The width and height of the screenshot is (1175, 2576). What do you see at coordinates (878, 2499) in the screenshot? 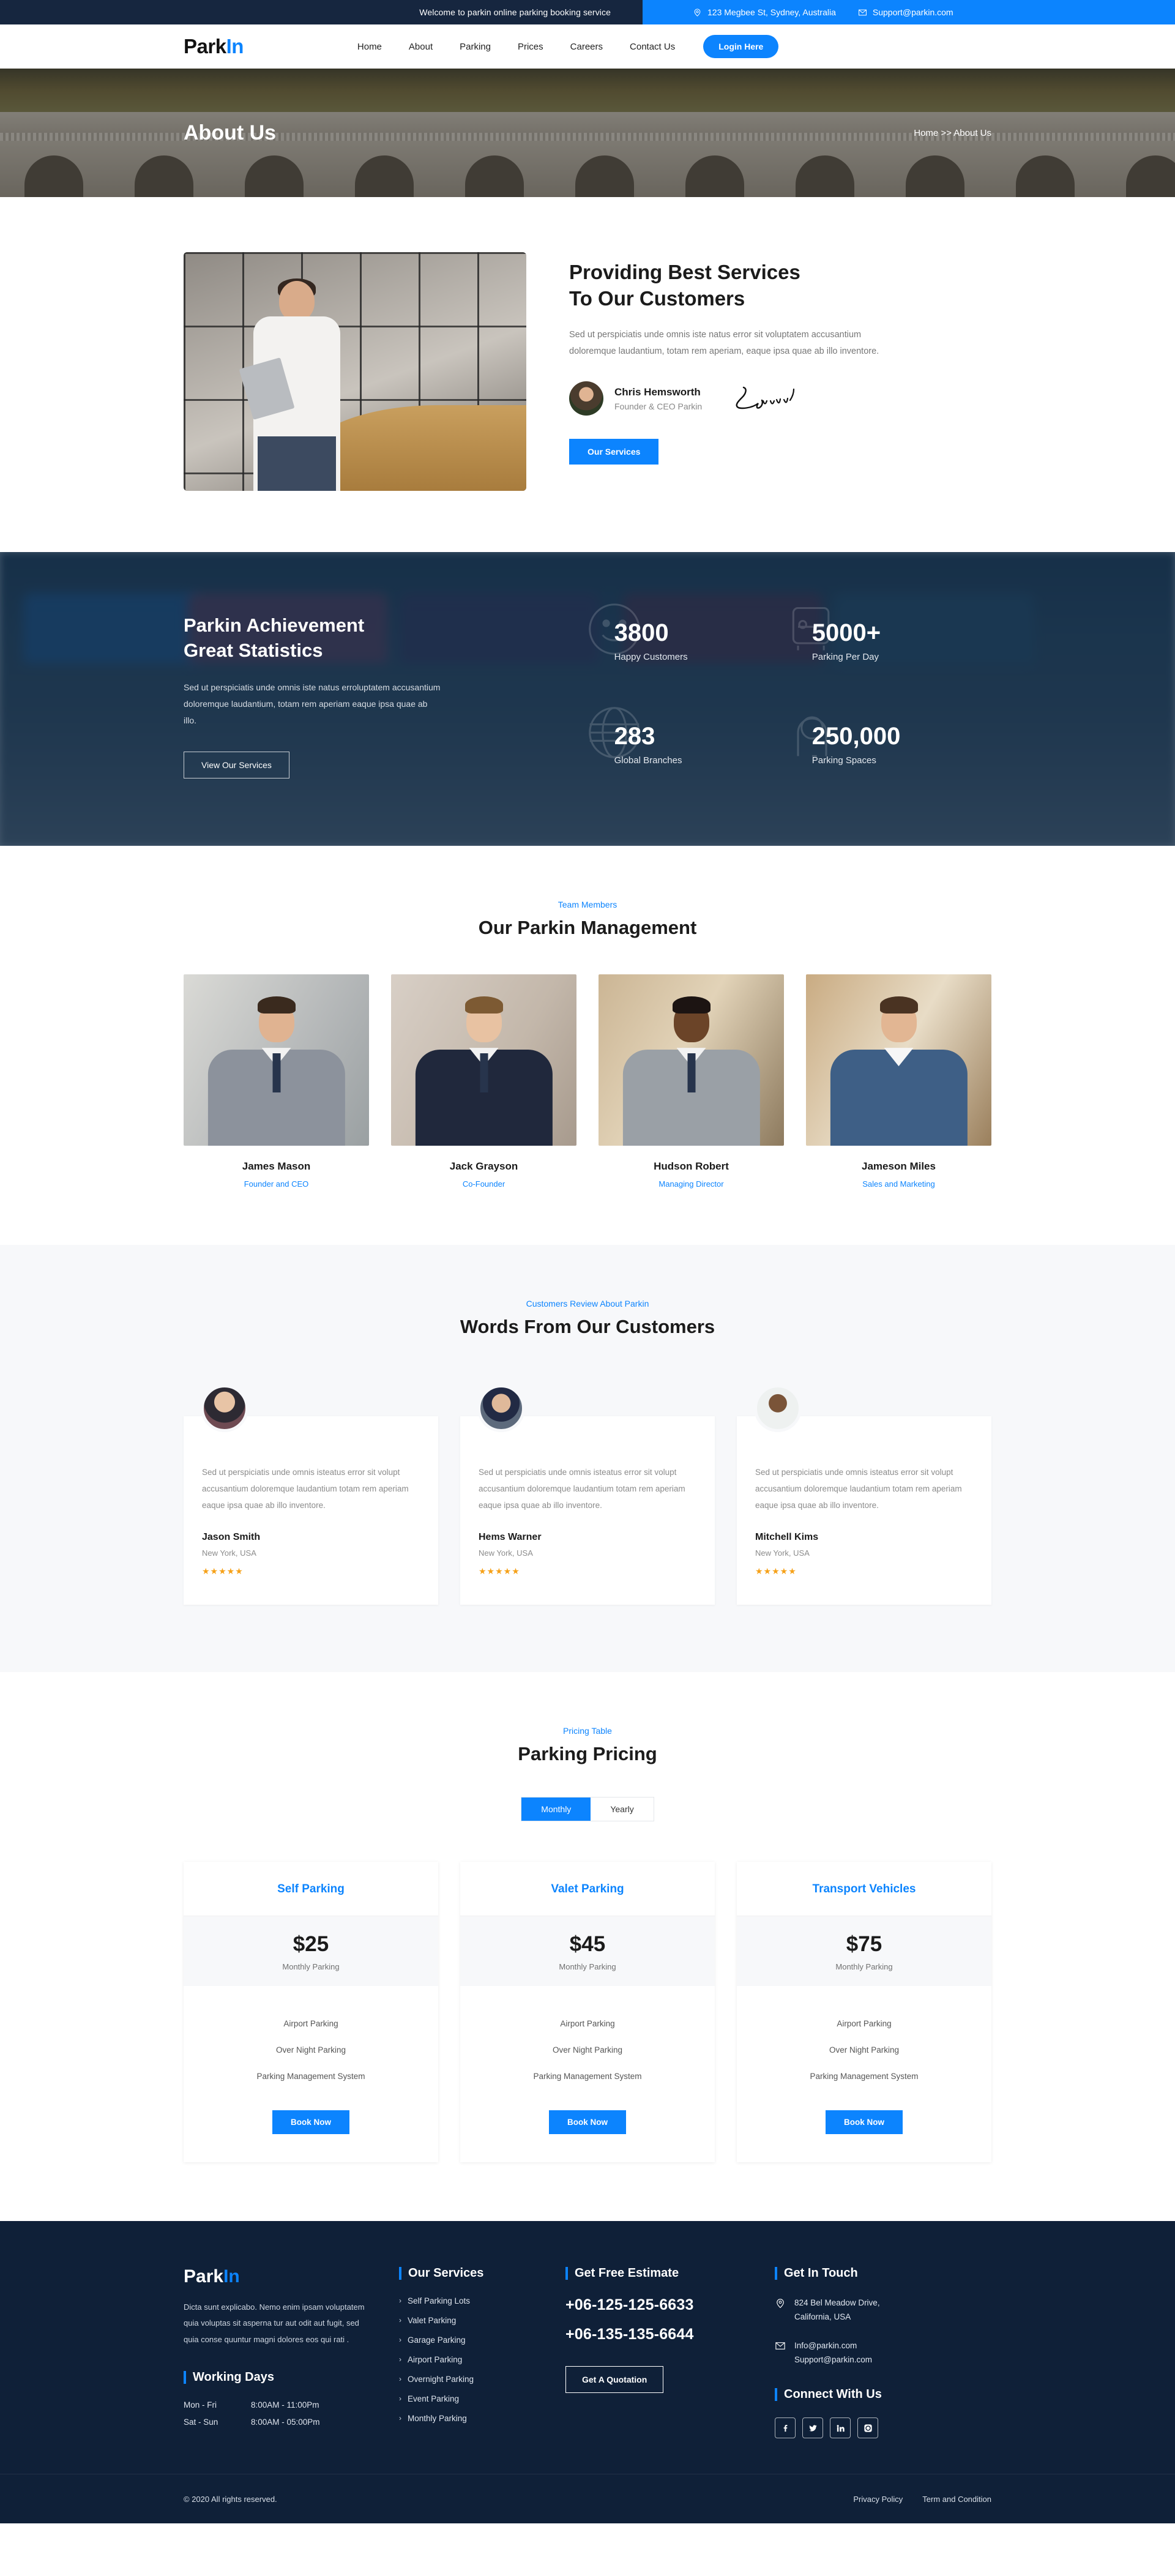
I see `privacy-policy-link: Privacy Policy` at bounding box center [878, 2499].